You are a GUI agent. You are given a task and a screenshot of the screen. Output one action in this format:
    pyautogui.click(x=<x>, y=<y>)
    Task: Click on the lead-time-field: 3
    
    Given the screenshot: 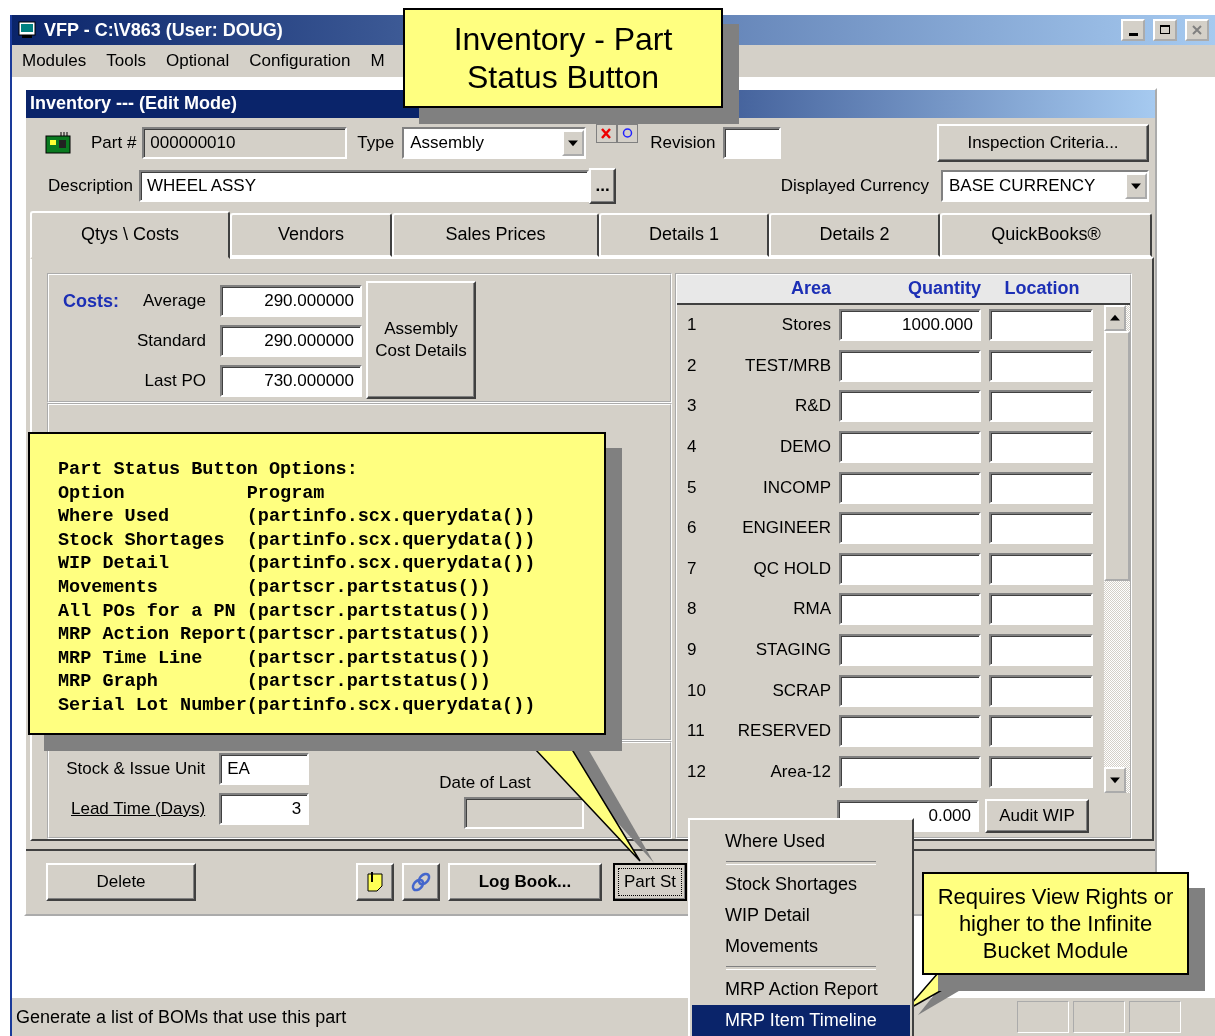 What is the action you would take?
    pyautogui.click(x=264, y=808)
    